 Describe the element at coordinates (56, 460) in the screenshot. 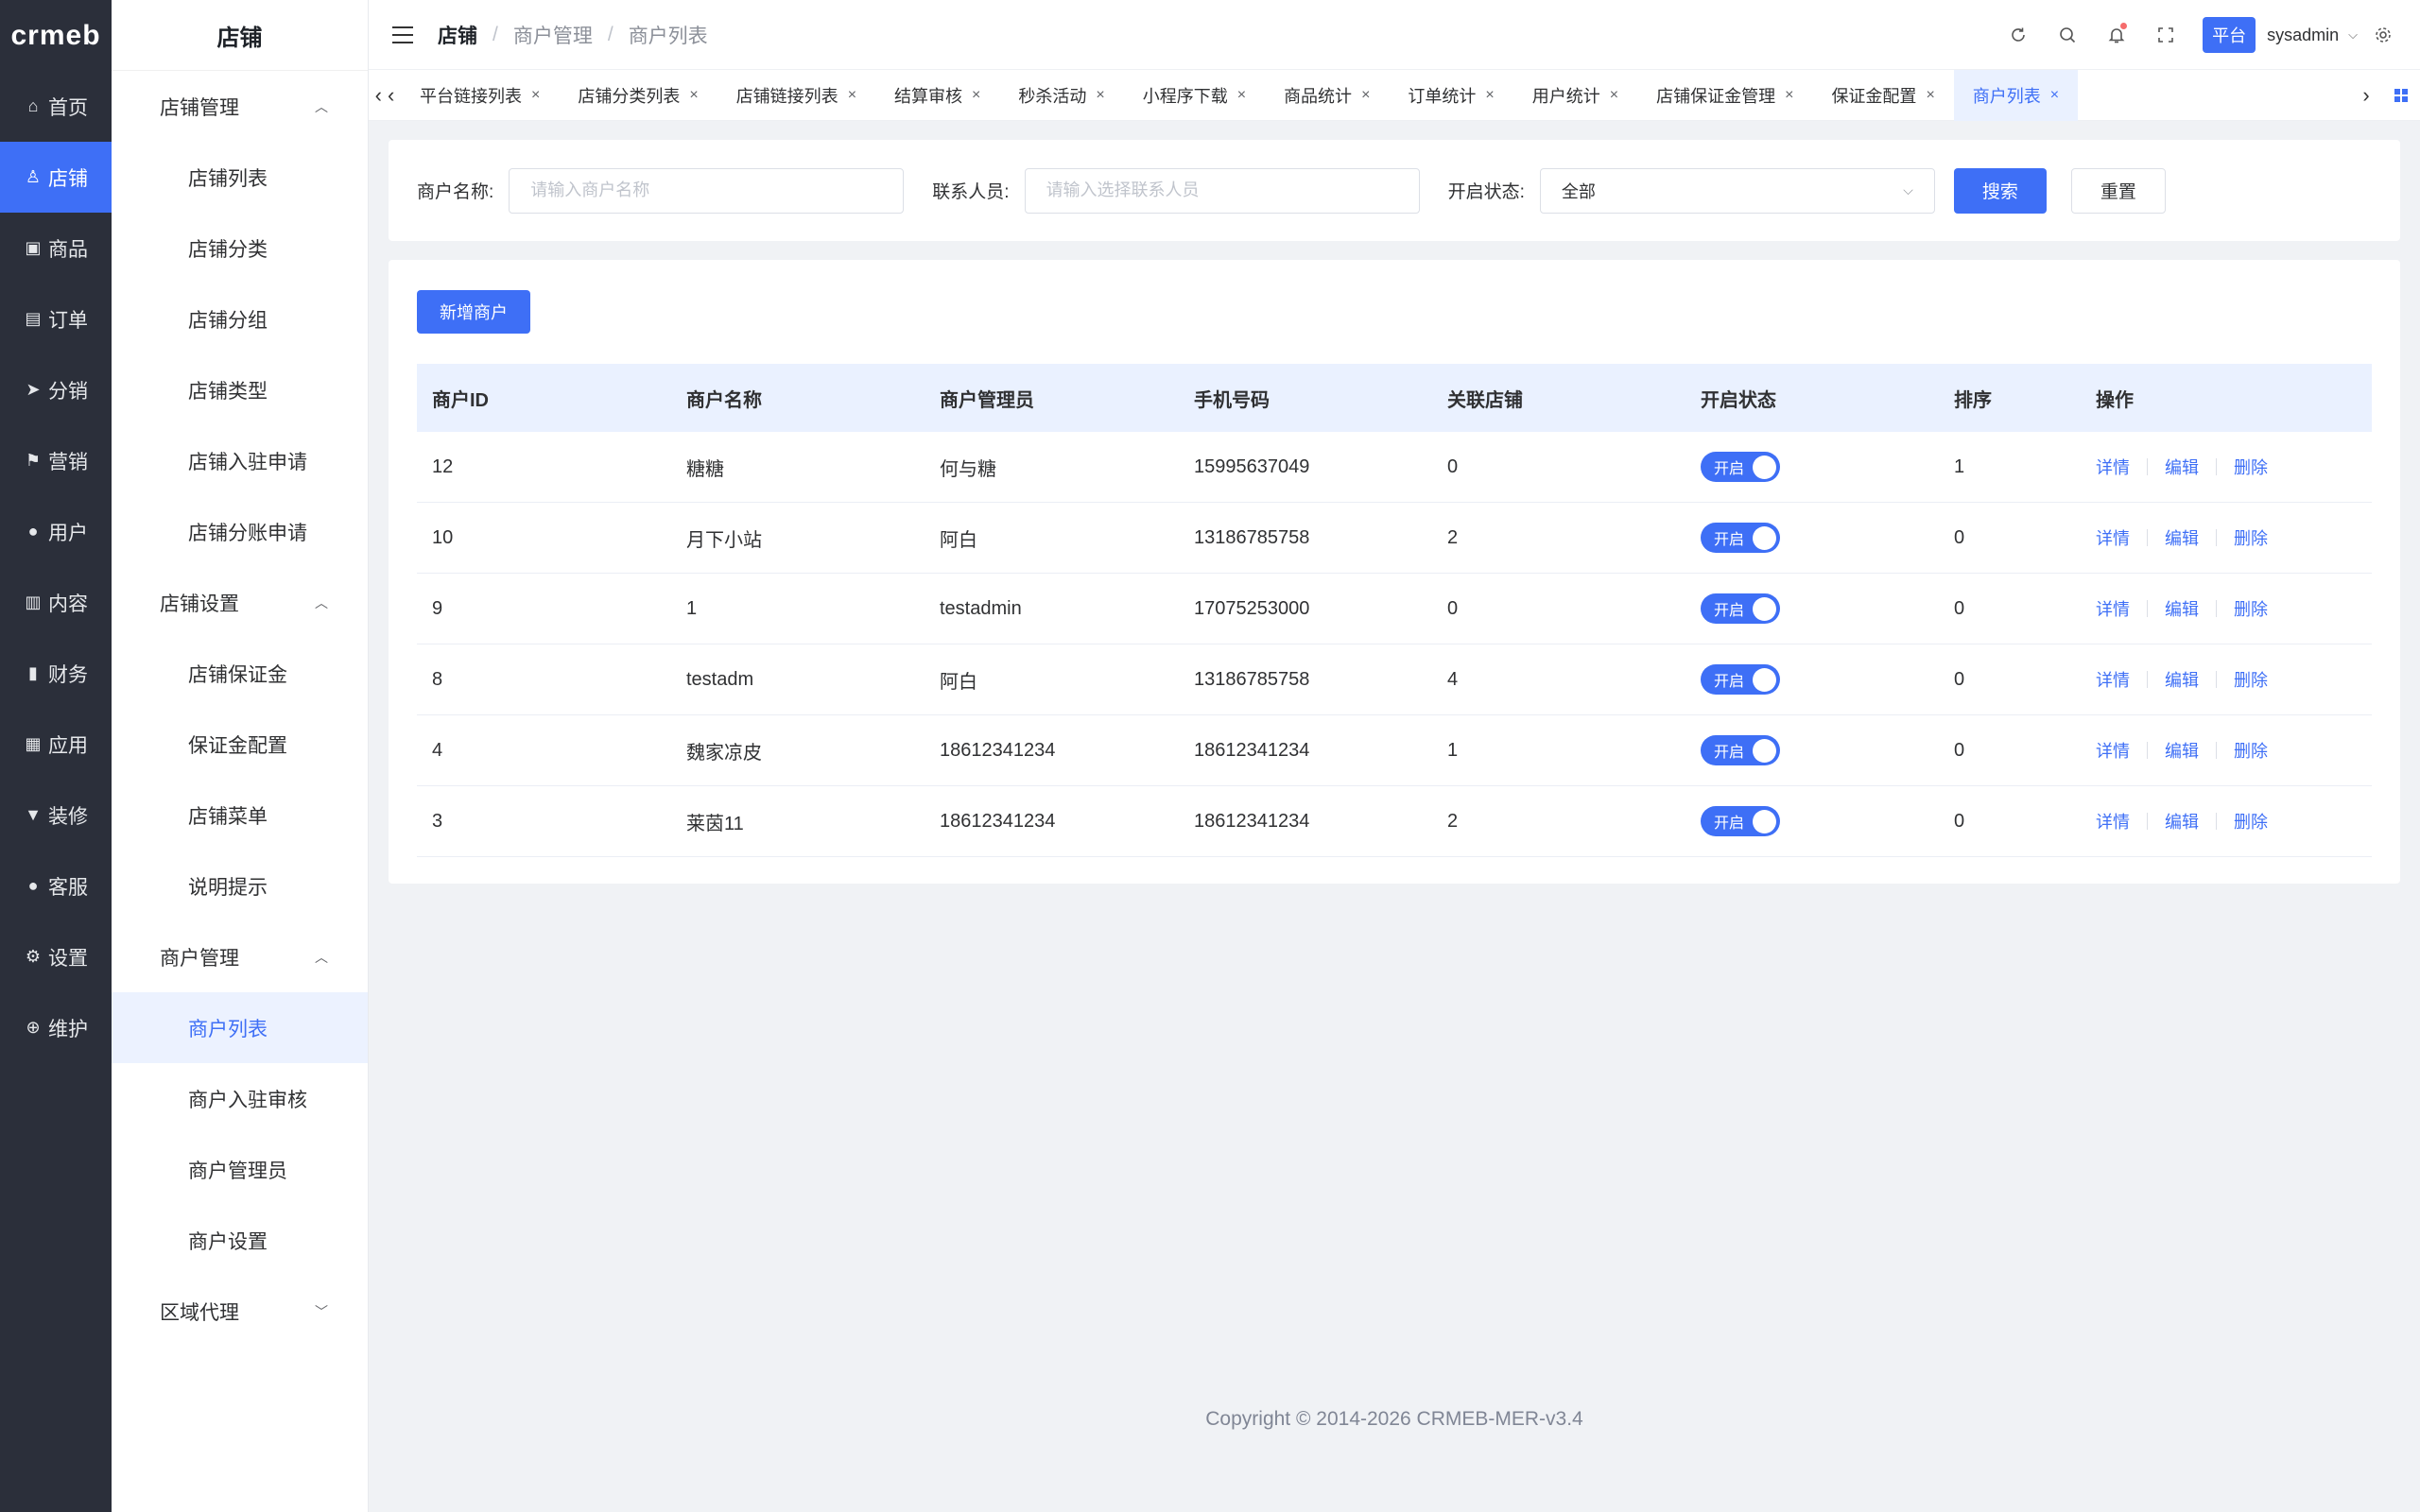

I see `rail-item: ⚑ 营销` at that location.